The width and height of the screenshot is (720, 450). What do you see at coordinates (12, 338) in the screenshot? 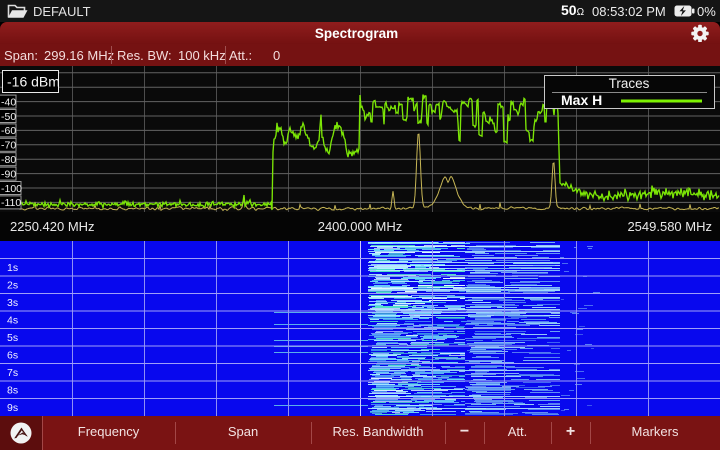
I see `svg-text: 5s` at bounding box center [12, 338].